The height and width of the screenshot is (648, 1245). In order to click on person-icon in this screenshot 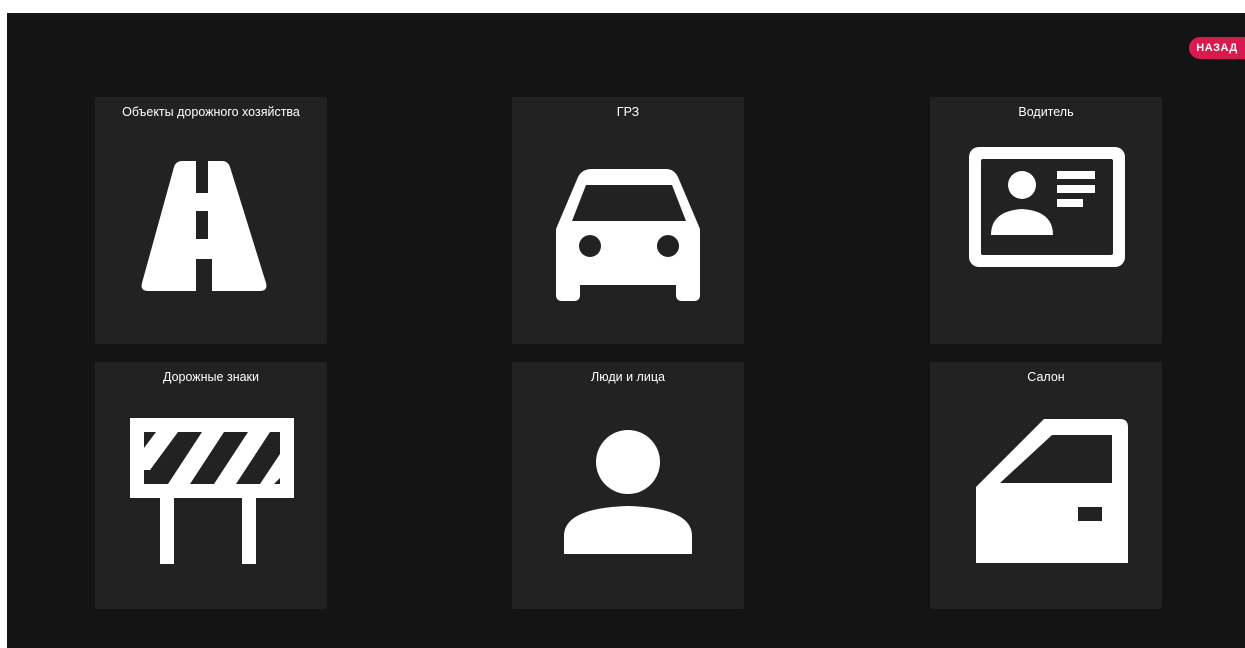, I will do `click(628, 492)`.